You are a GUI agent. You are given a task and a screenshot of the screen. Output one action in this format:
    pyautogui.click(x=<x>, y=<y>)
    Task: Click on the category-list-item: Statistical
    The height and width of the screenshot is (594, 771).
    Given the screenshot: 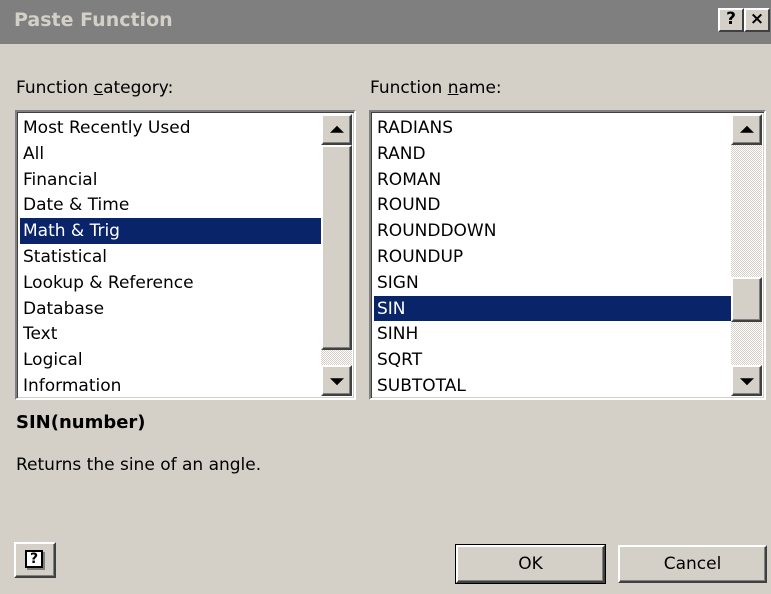 What is the action you would take?
    pyautogui.click(x=172, y=257)
    